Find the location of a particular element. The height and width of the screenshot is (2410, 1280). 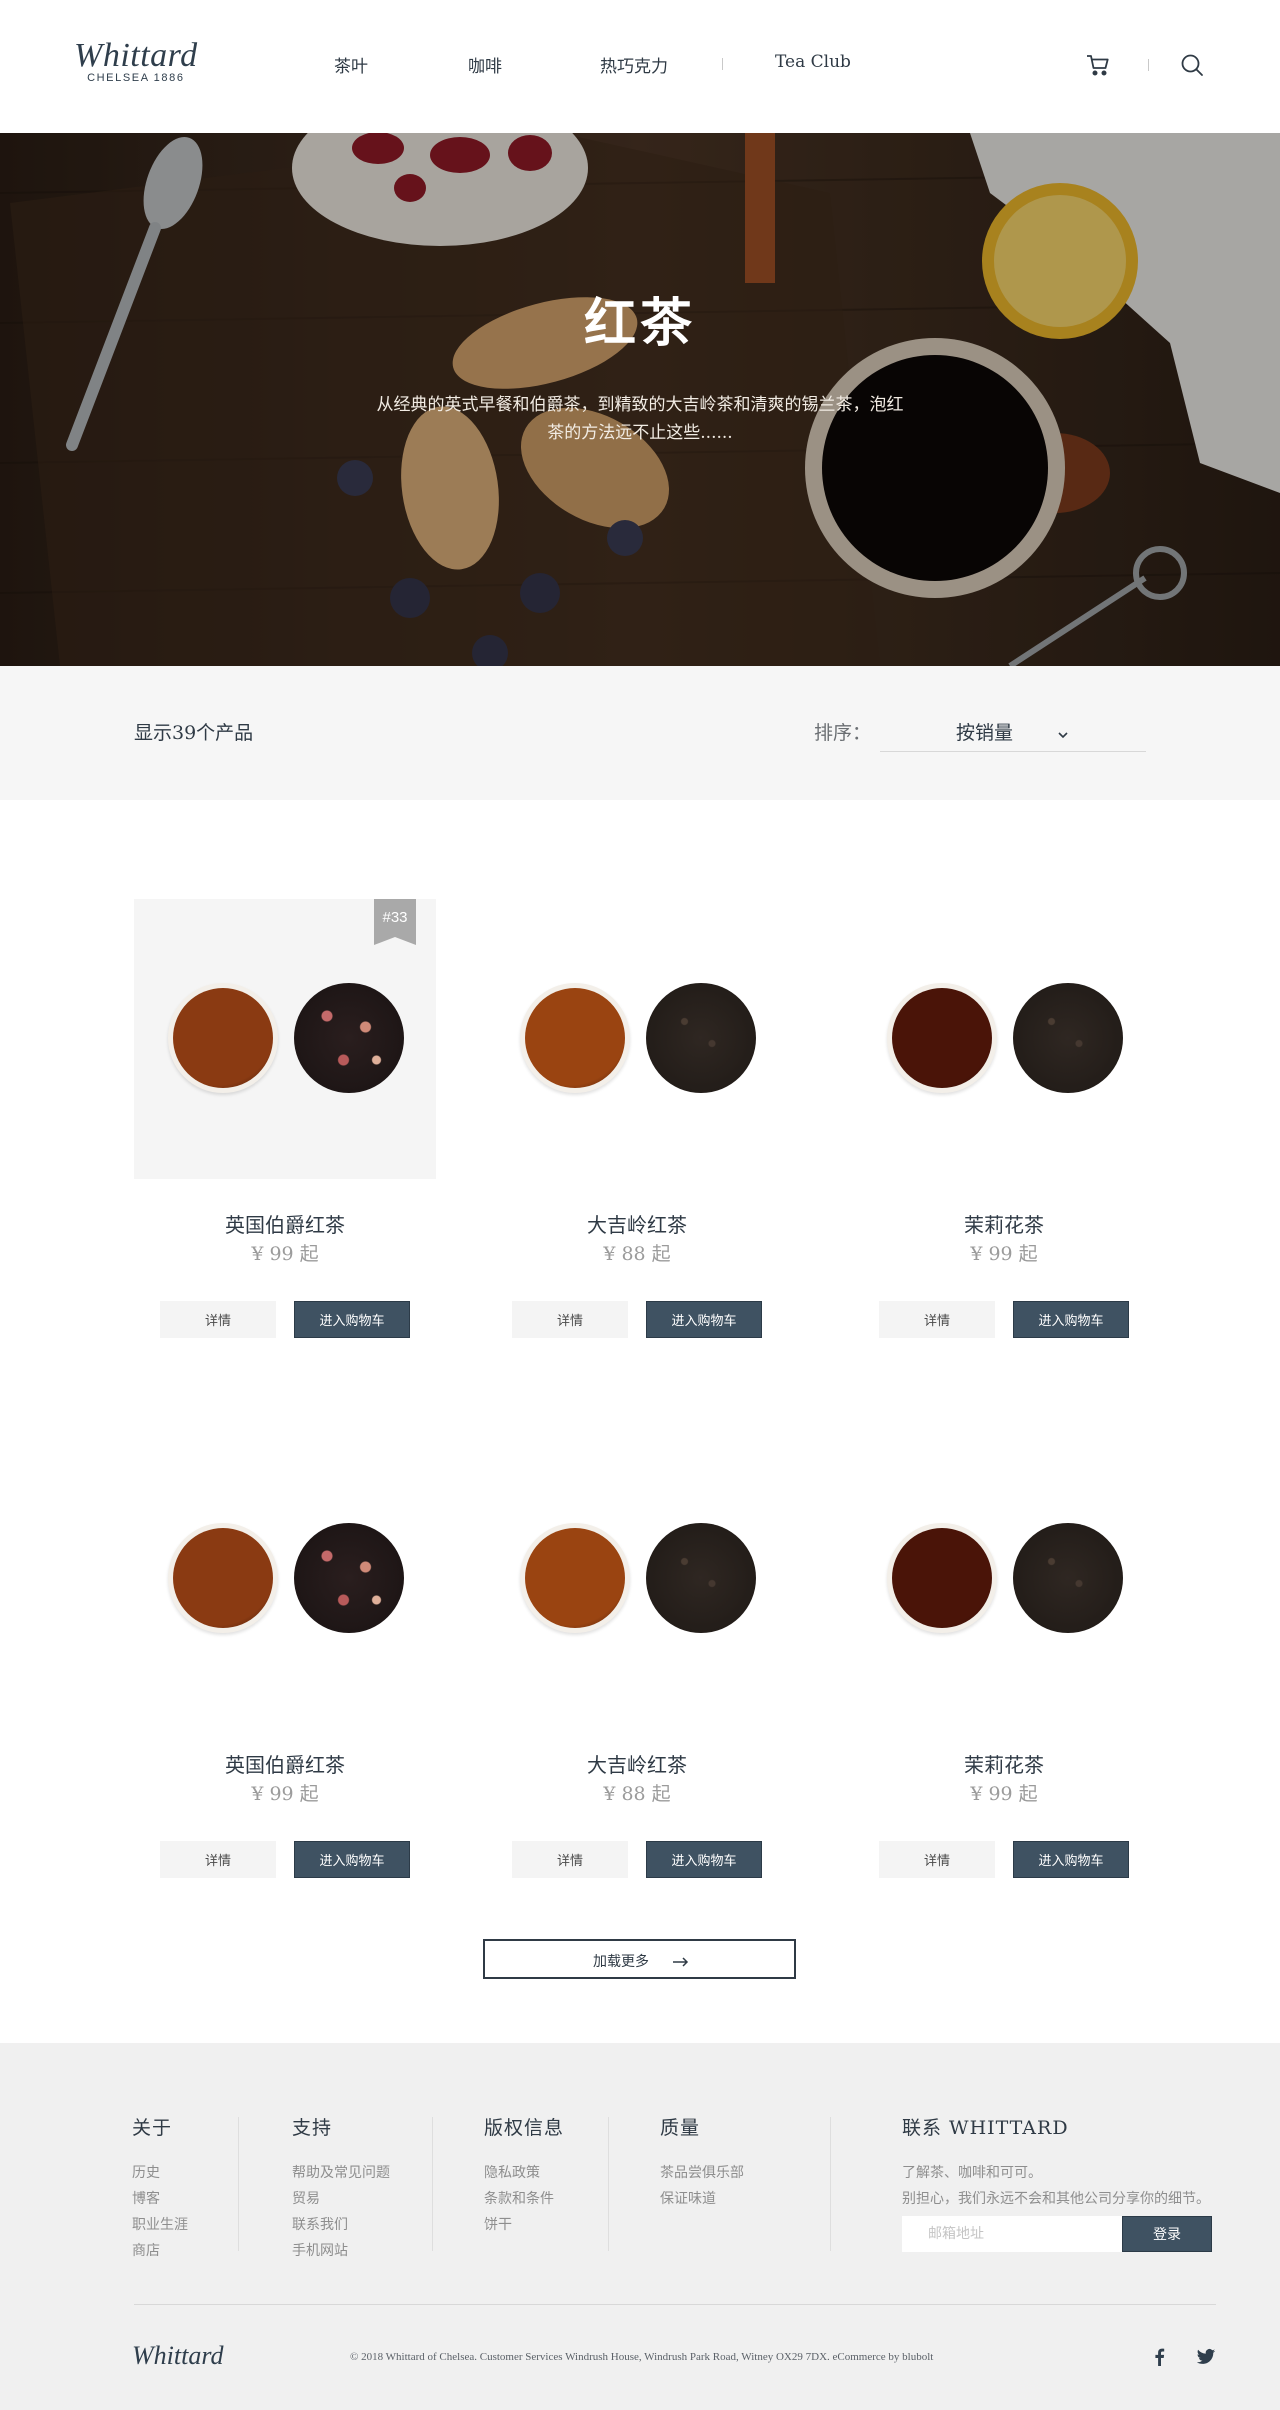

contact-title: 联系 WHITTARD is located at coordinates (985, 2128).